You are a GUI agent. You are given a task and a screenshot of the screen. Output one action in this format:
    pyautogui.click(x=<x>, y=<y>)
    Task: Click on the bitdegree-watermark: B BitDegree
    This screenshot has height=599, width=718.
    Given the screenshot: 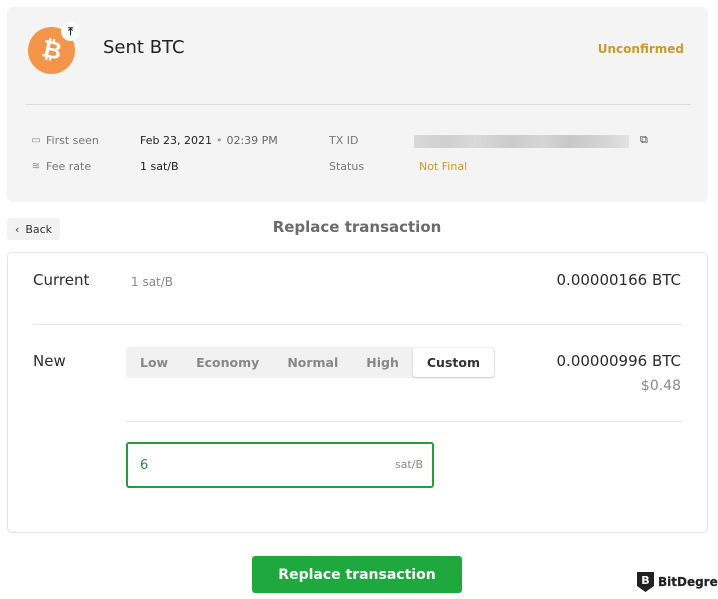 What is the action you would take?
    pyautogui.click(x=677, y=582)
    